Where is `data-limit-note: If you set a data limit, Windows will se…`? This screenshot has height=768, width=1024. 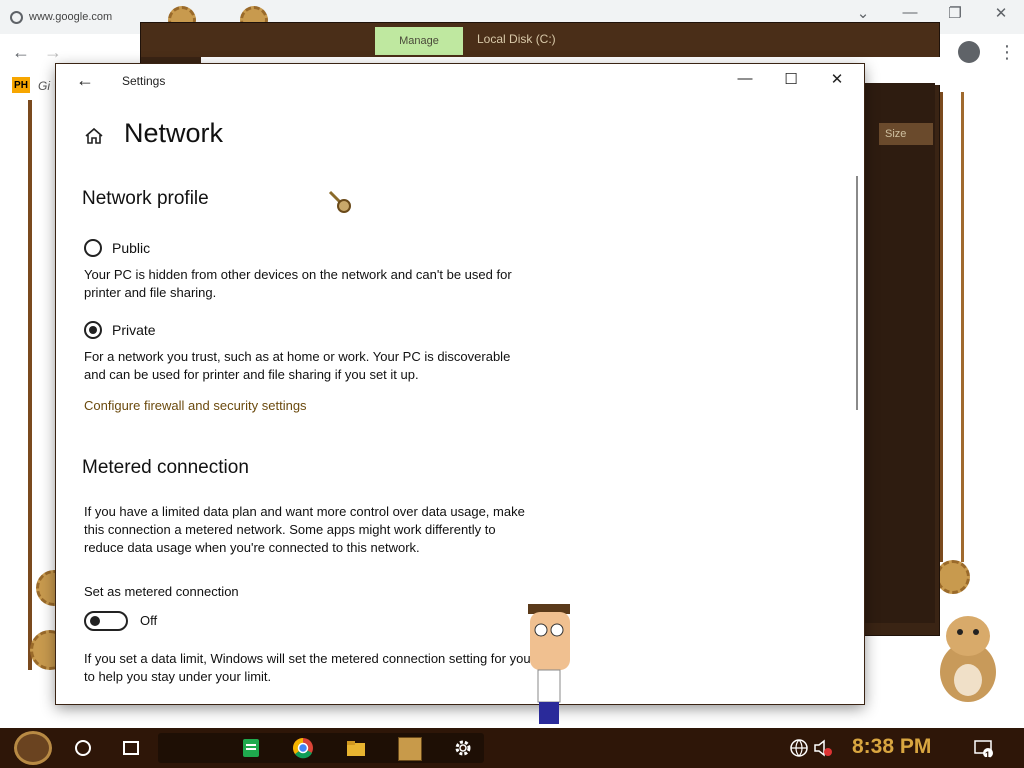 data-limit-note: If you set a data limit, Windows will se… is located at coordinates (307, 667).